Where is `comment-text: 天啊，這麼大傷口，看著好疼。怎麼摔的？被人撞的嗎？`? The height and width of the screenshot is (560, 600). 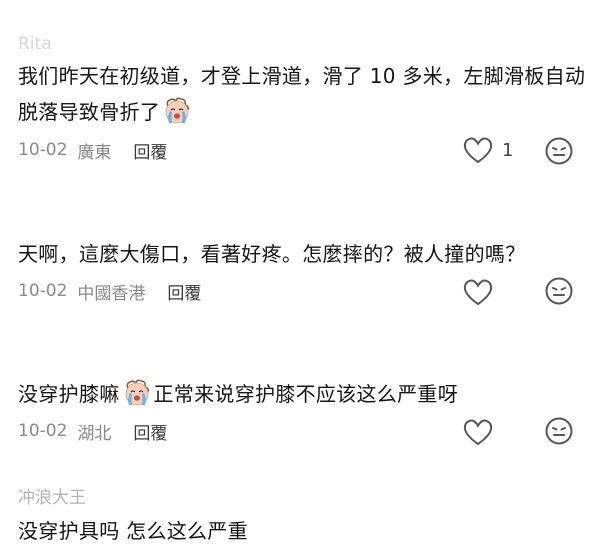
comment-text: 天啊，這麼大傷口，看著好疼。怎麼摔的？被人撞的嗎？ is located at coordinates (303, 254).